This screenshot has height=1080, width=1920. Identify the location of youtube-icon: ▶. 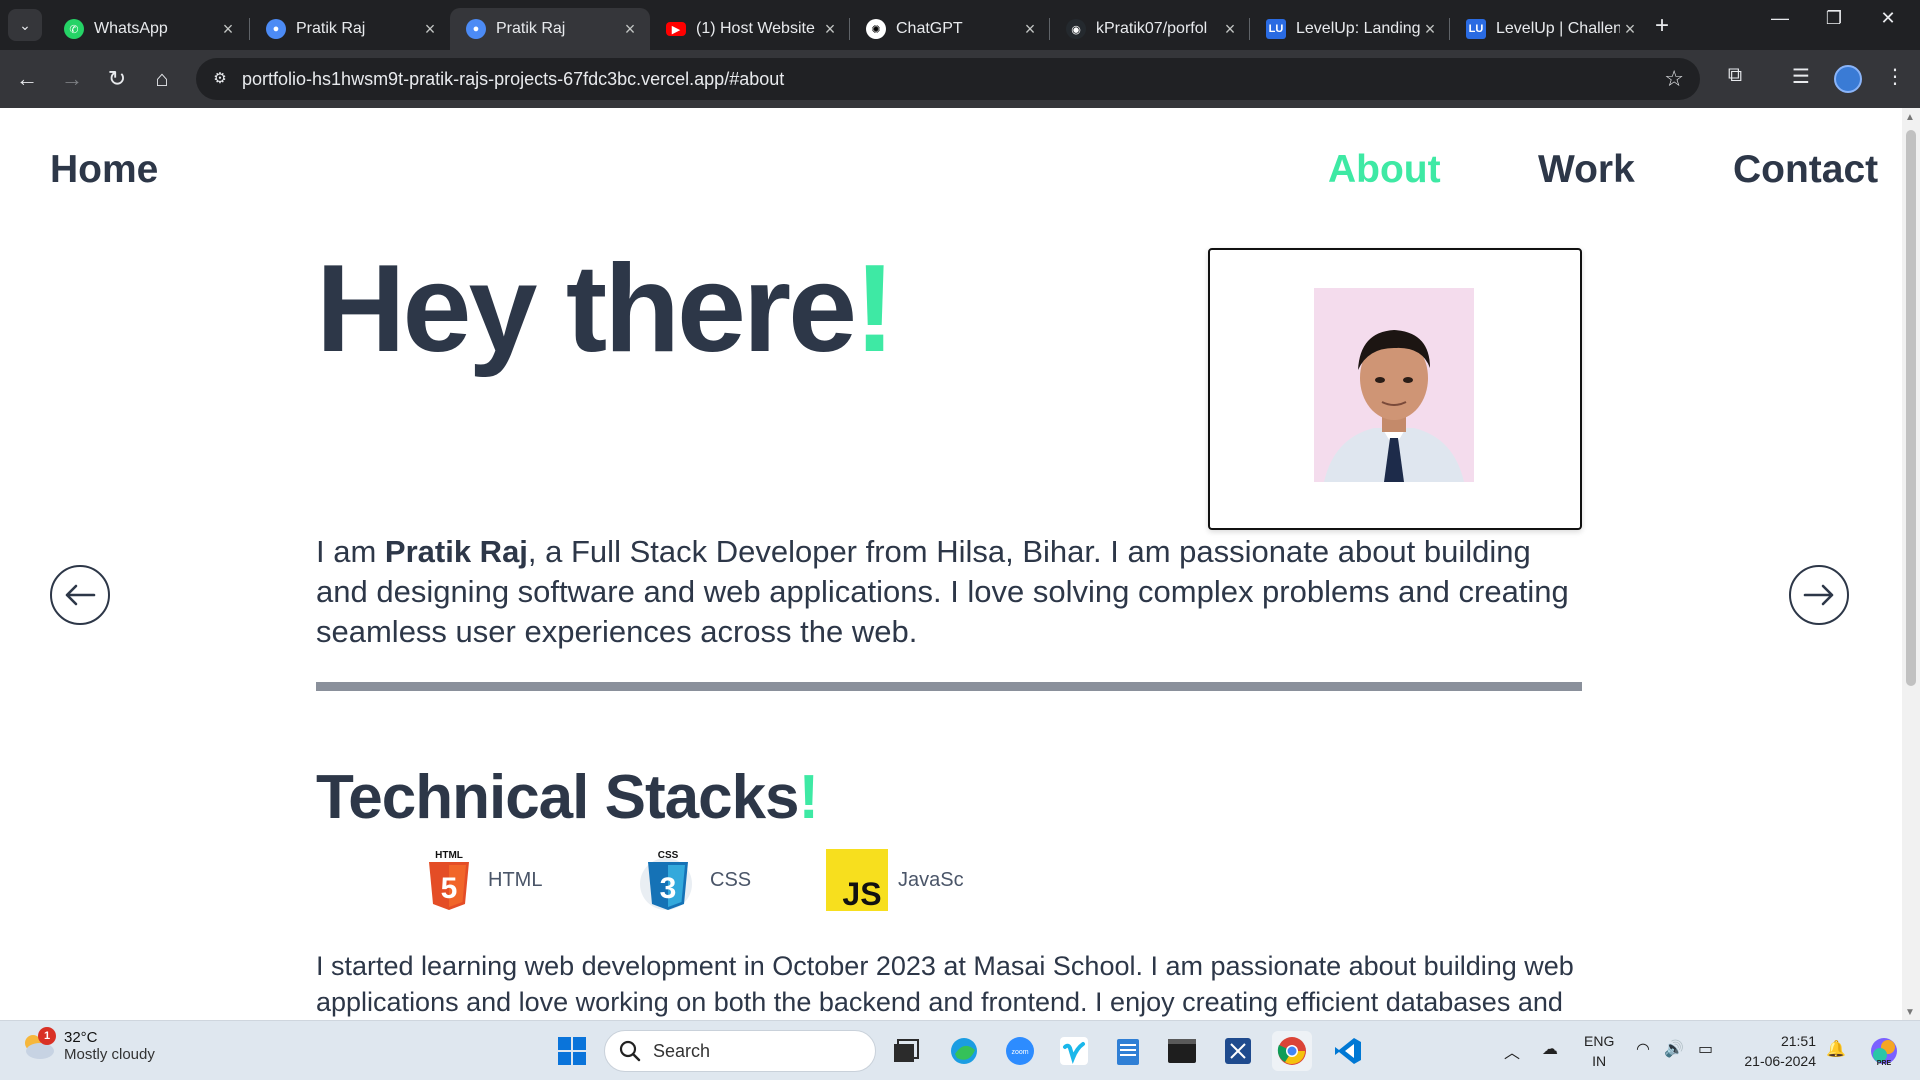
(676, 29).